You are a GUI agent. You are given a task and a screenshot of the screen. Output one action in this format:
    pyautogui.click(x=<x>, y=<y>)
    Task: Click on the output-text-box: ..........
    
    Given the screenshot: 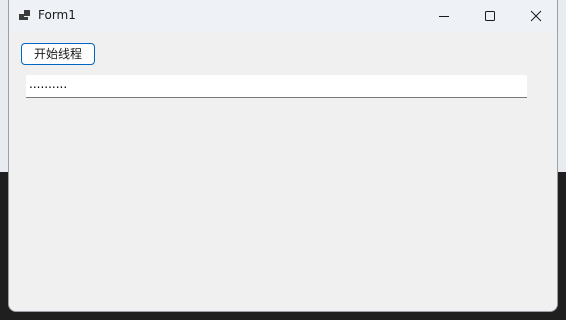 What is the action you would take?
    pyautogui.click(x=276, y=86)
    